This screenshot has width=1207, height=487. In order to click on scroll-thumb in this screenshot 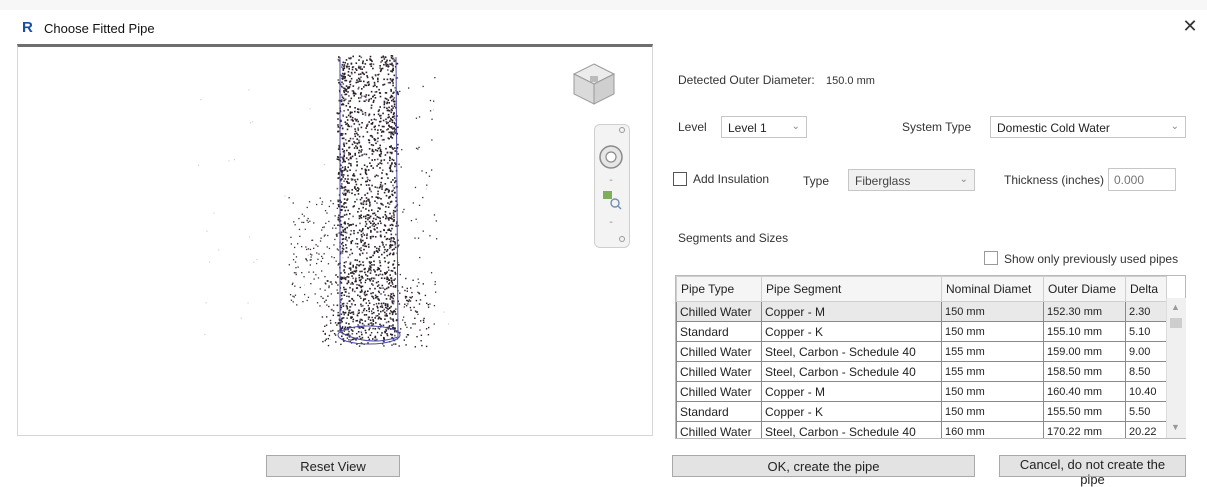, I will do `click(1176, 323)`.